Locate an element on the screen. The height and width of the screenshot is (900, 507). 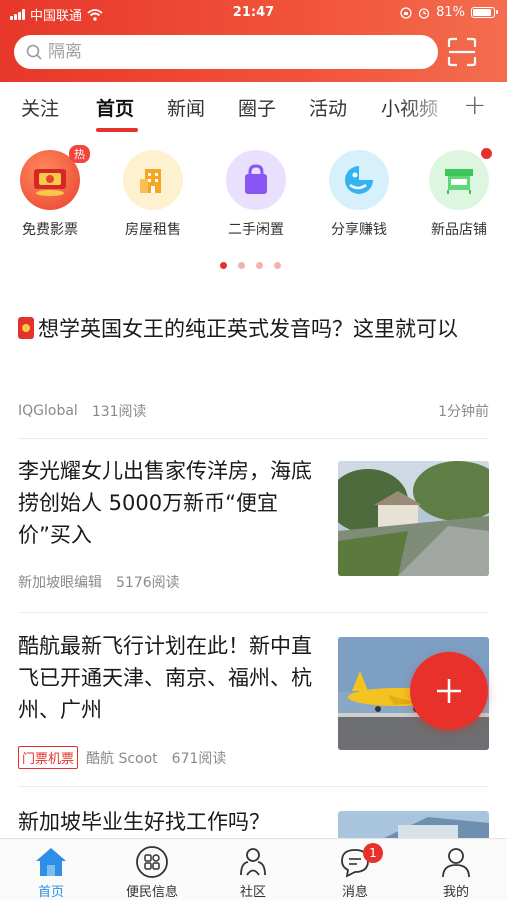
search-input is located at coordinates (228, 52).